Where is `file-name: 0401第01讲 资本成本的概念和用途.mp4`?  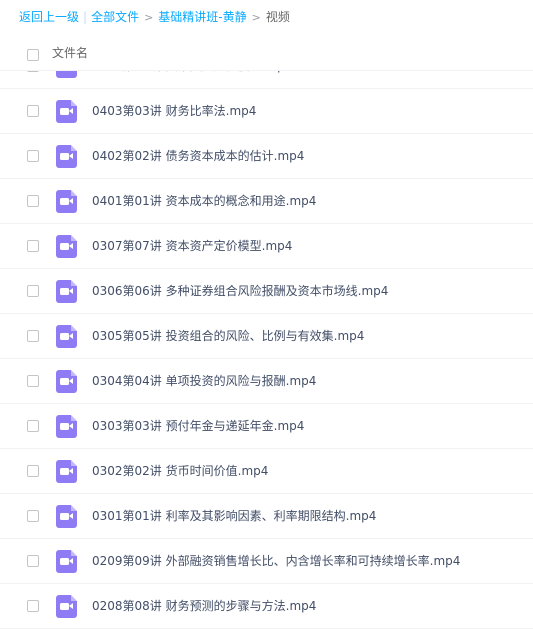
file-name: 0401第01讲 资本成本的概念和用途.mp4 is located at coordinates (204, 201).